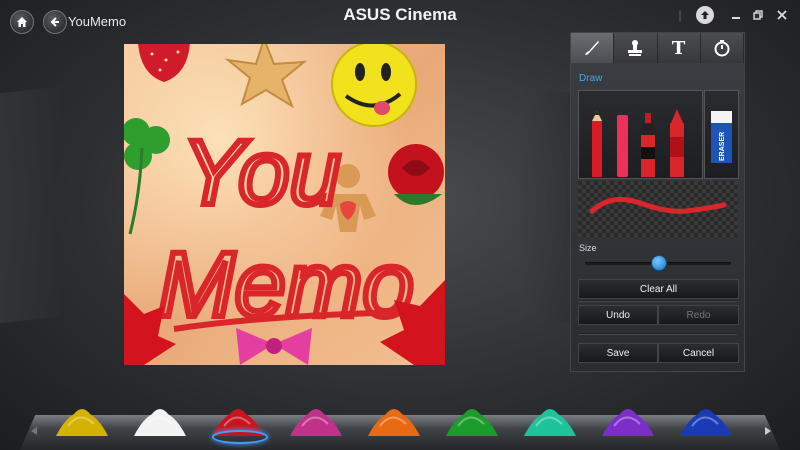 The width and height of the screenshot is (800, 450). I want to click on text-icon: T, so click(678, 48).